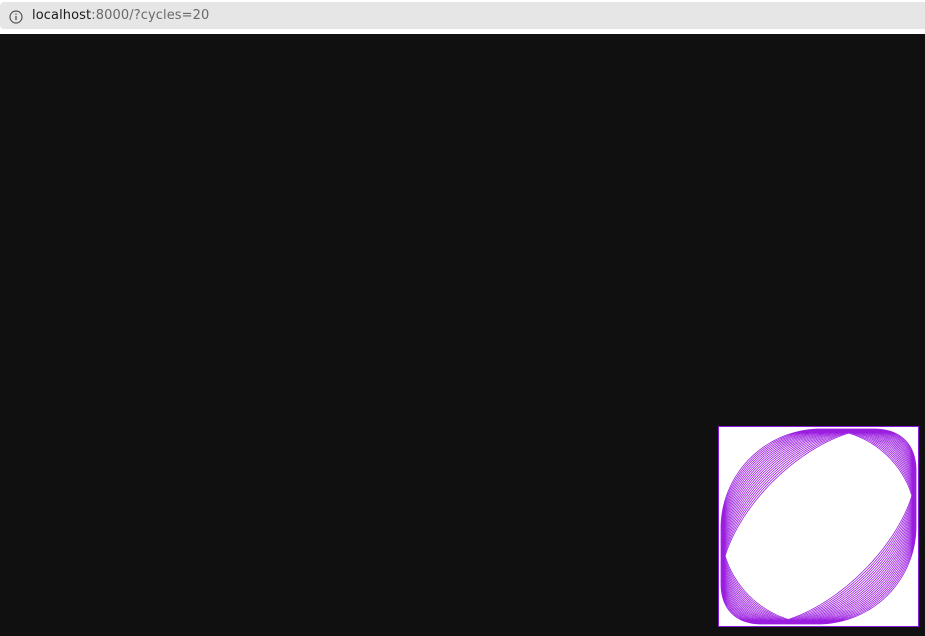  I want to click on address-bar: localhost:8000/?cycles=20, so click(462, 15).